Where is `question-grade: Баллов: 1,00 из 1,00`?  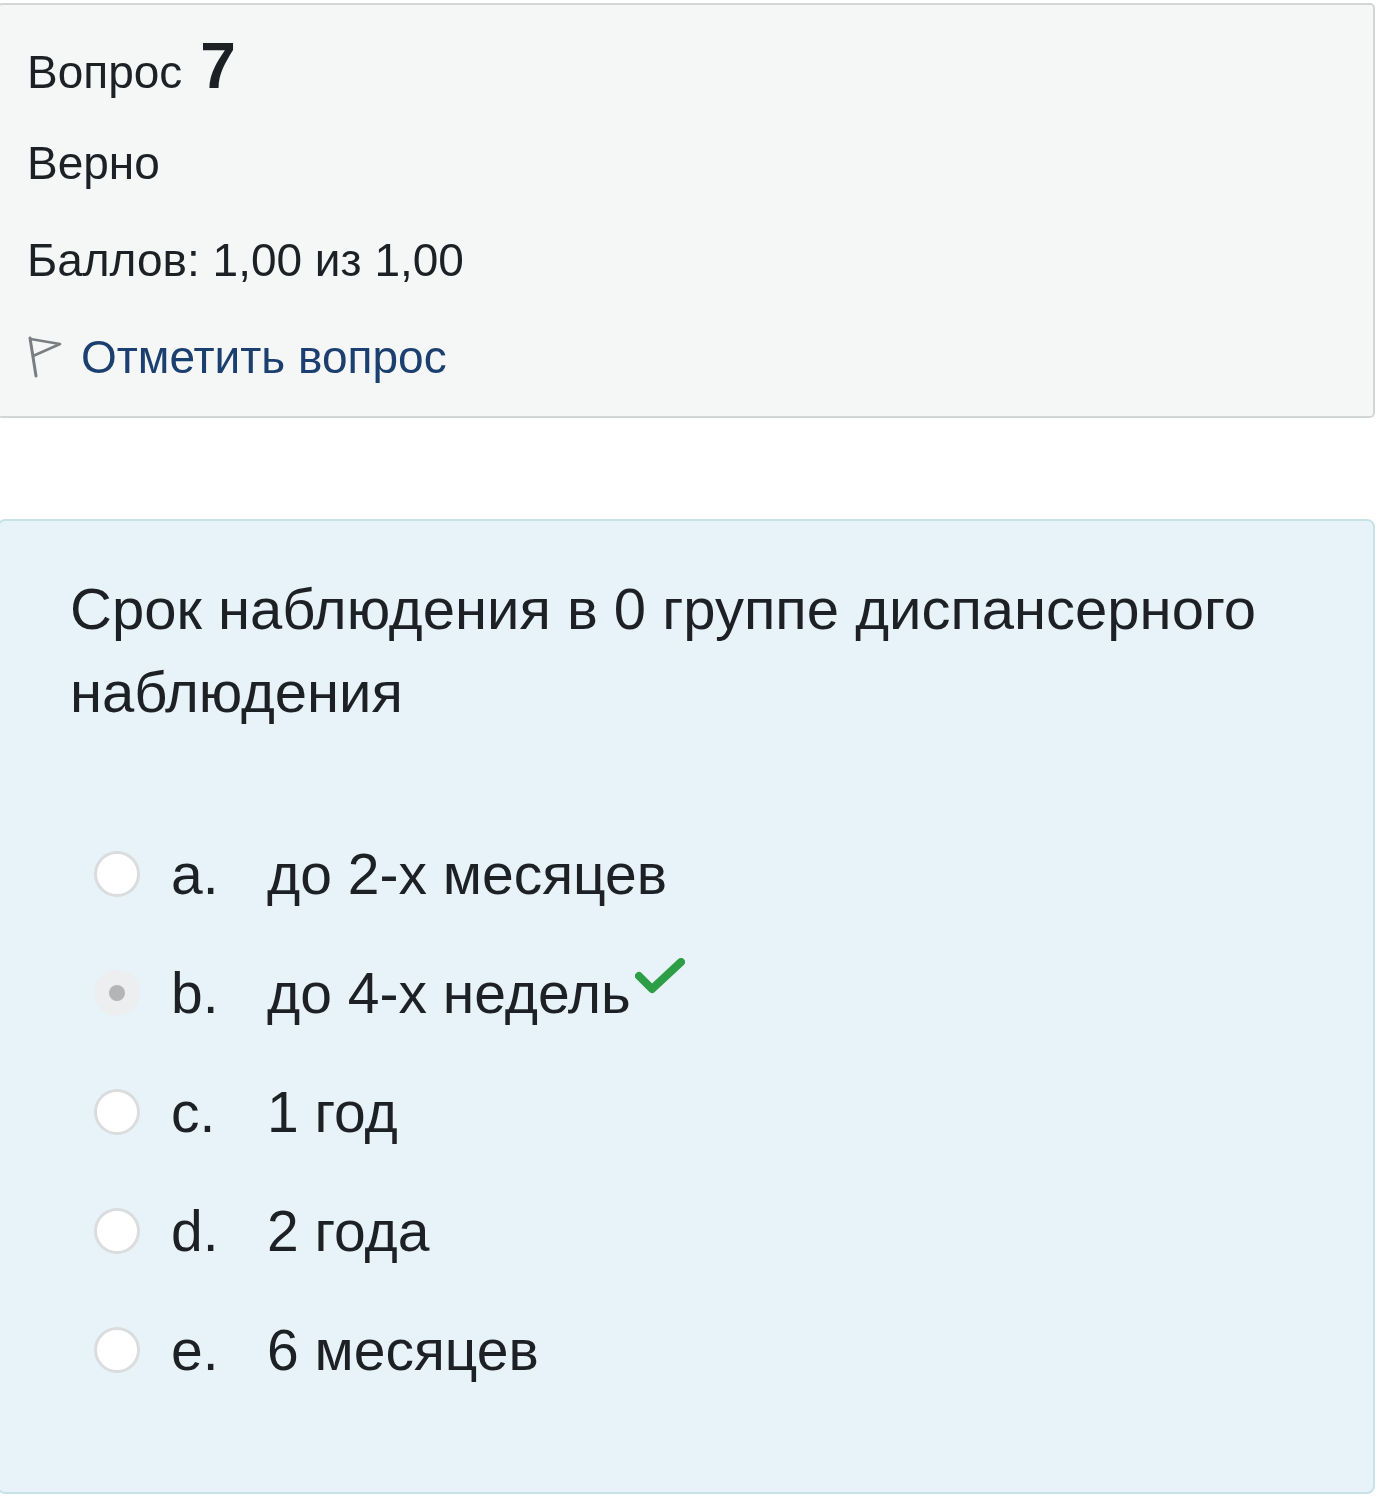 question-grade: Баллов: 1,00 из 1,00 is located at coordinates (245, 260).